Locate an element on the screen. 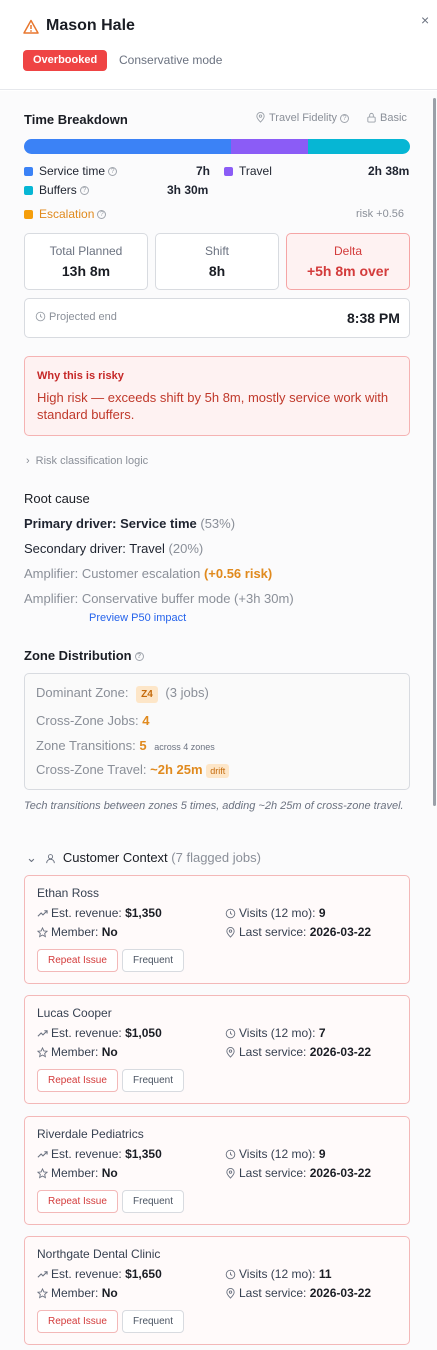  preview-p50-link: Preview P50 impact is located at coordinates (137, 618).